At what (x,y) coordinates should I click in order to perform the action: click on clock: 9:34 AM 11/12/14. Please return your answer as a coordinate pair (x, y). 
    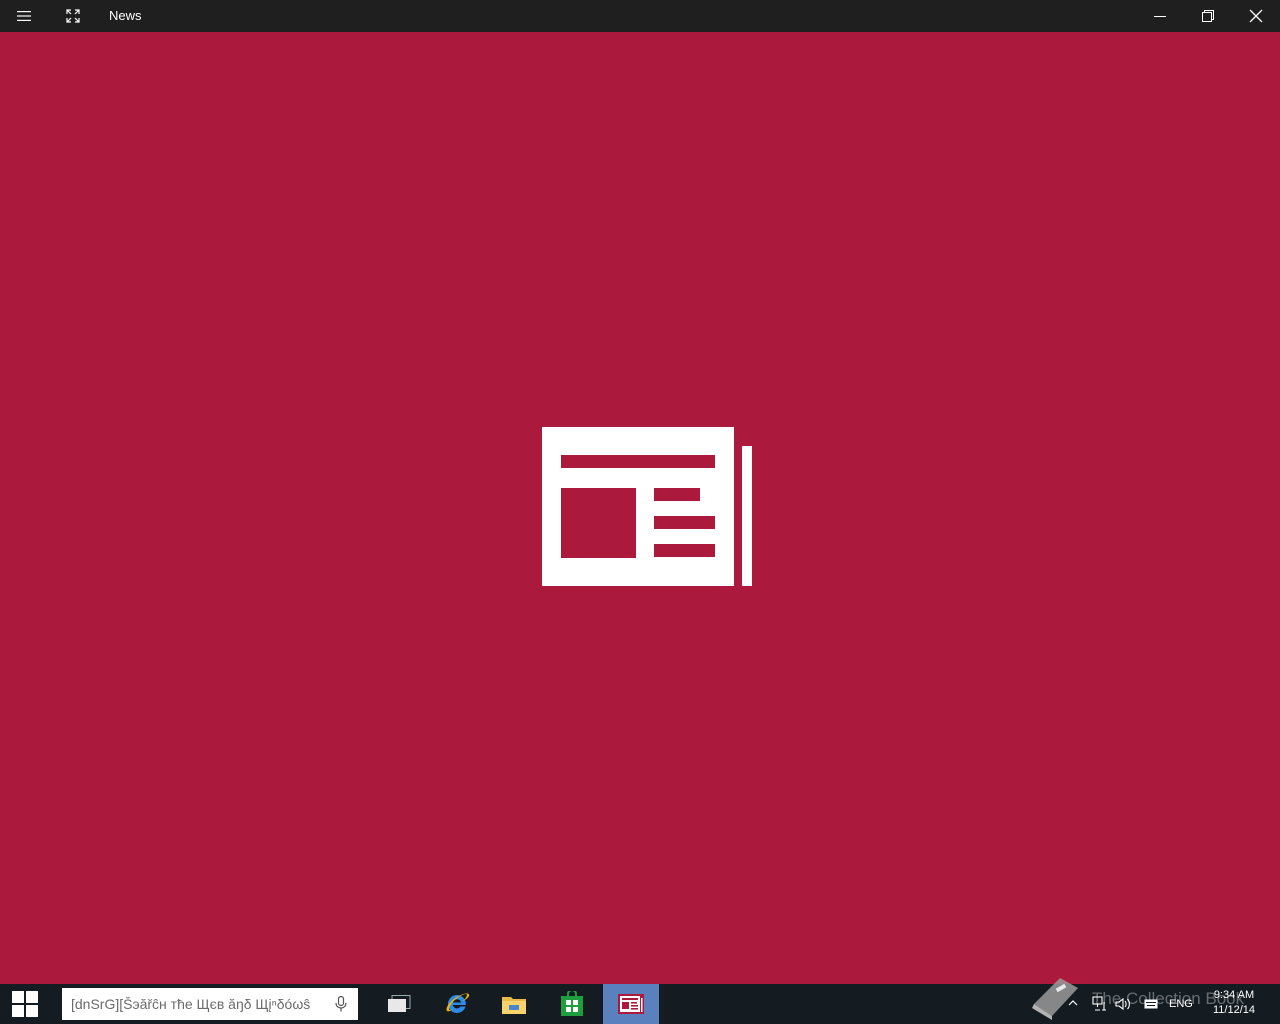
    Looking at the image, I should click on (1234, 1003).